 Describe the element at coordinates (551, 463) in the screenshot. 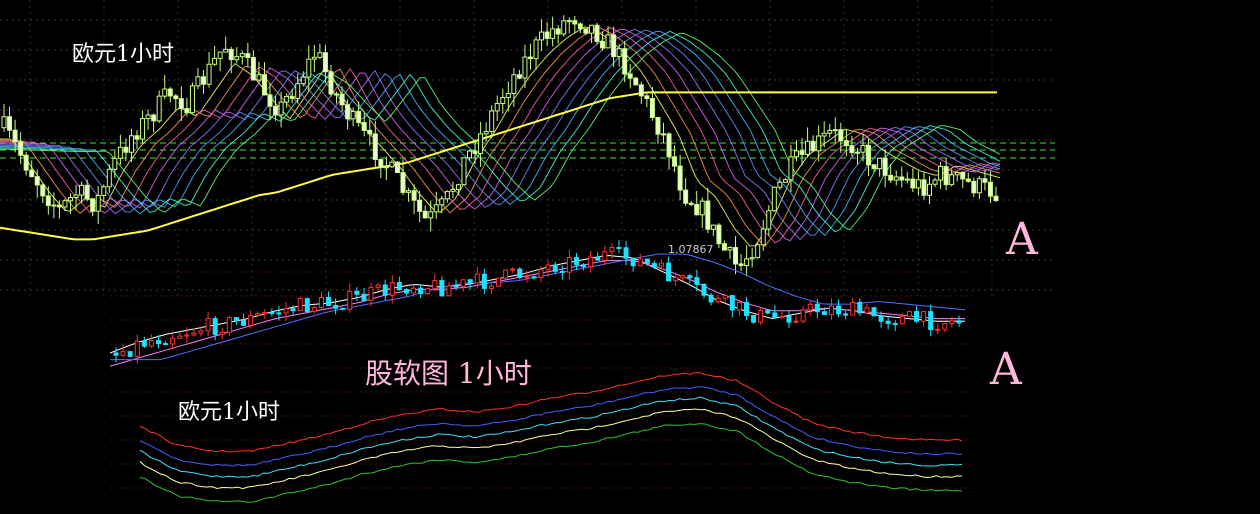

I see `bottom-band-line` at that location.